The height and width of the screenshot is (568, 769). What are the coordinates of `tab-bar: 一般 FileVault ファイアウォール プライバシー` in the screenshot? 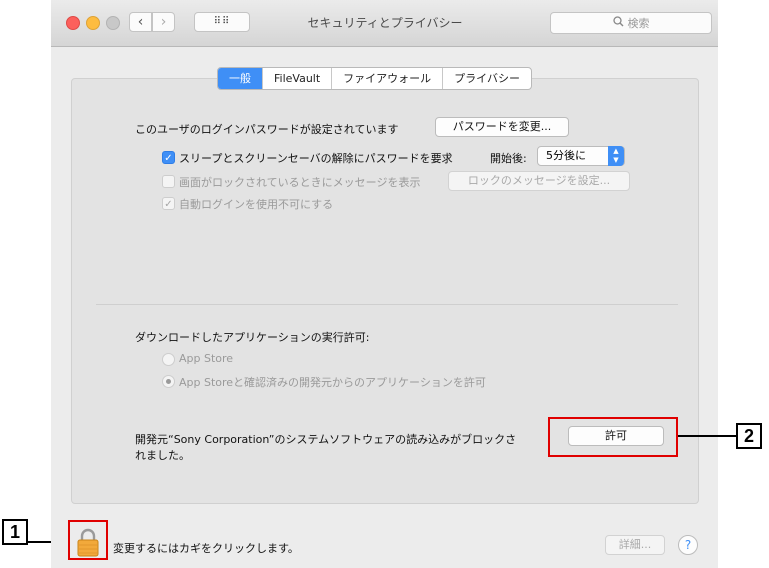 It's located at (374, 78).